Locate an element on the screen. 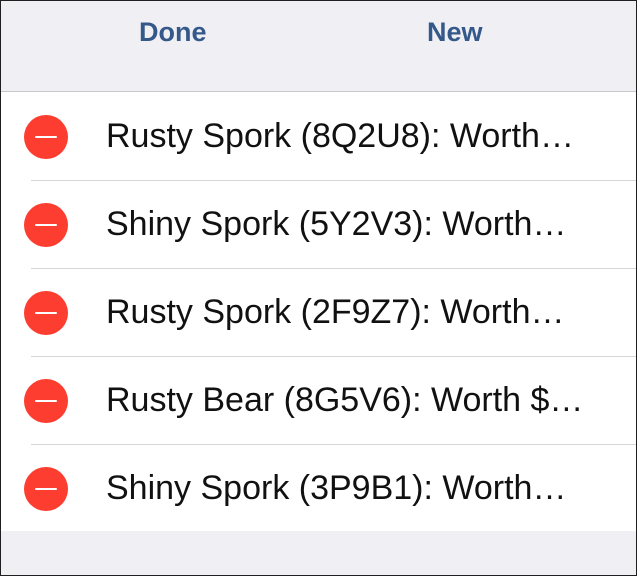  new-button: New is located at coordinates (455, 32).